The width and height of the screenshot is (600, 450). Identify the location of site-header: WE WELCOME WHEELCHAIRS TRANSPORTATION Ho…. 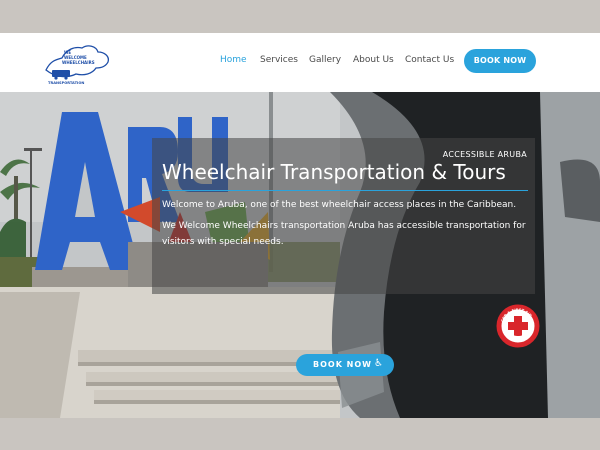
(300, 62).